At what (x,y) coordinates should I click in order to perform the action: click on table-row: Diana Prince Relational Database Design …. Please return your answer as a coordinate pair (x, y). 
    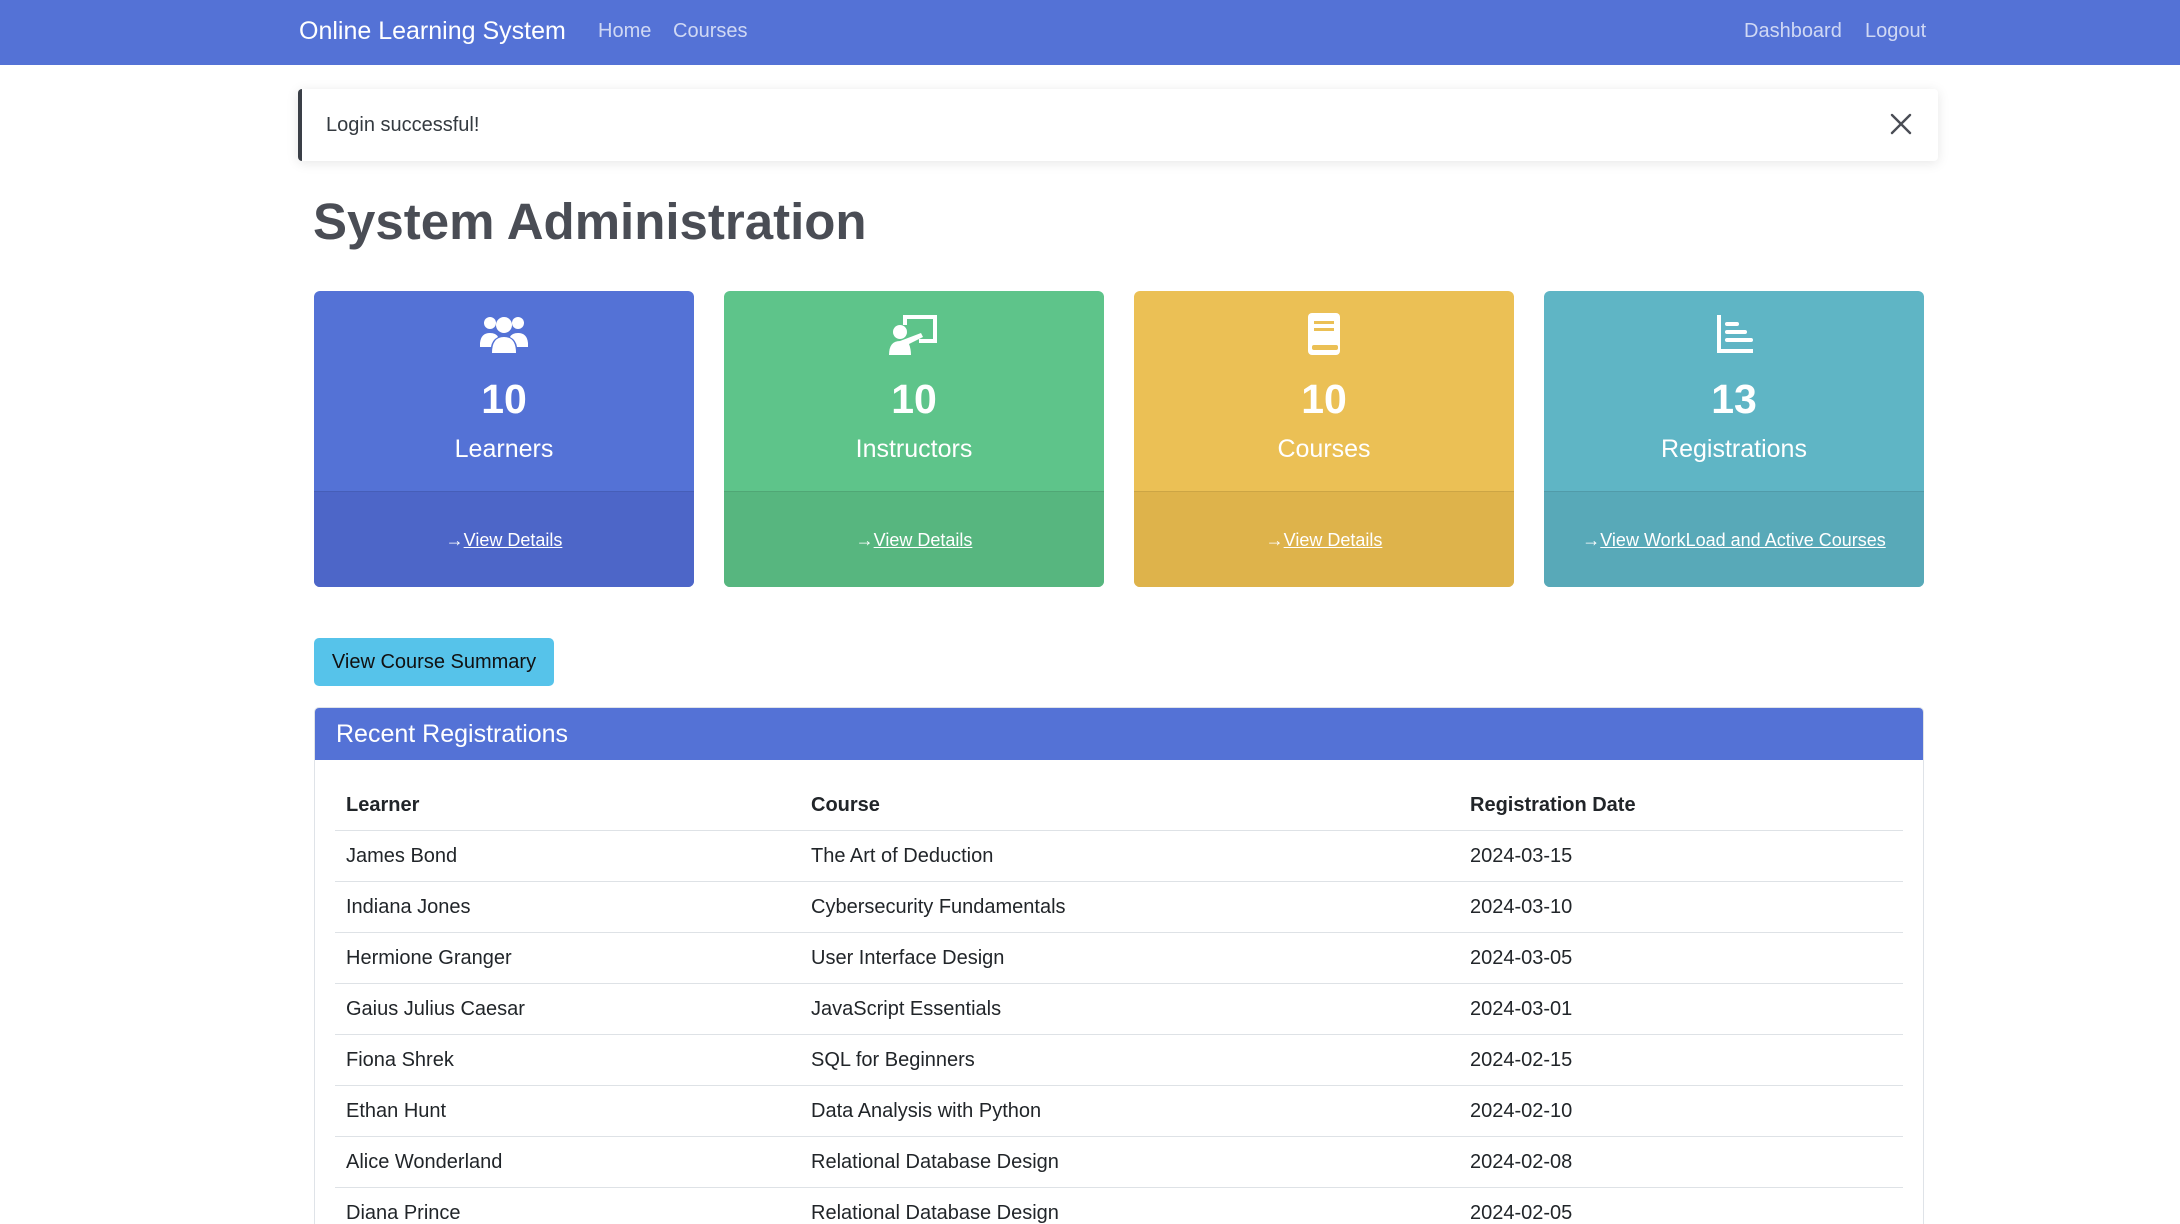
    Looking at the image, I should click on (1119, 1205).